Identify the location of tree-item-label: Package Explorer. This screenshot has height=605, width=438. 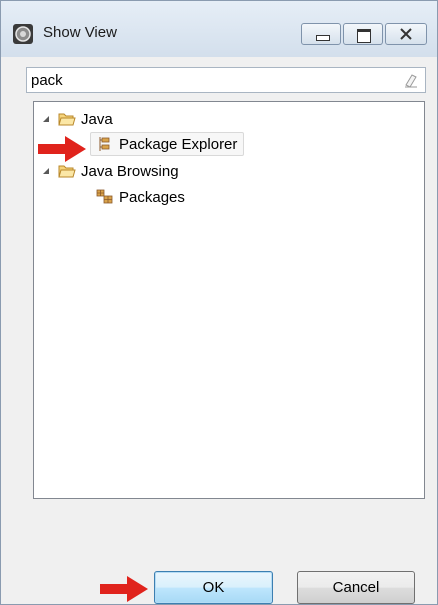
(178, 144).